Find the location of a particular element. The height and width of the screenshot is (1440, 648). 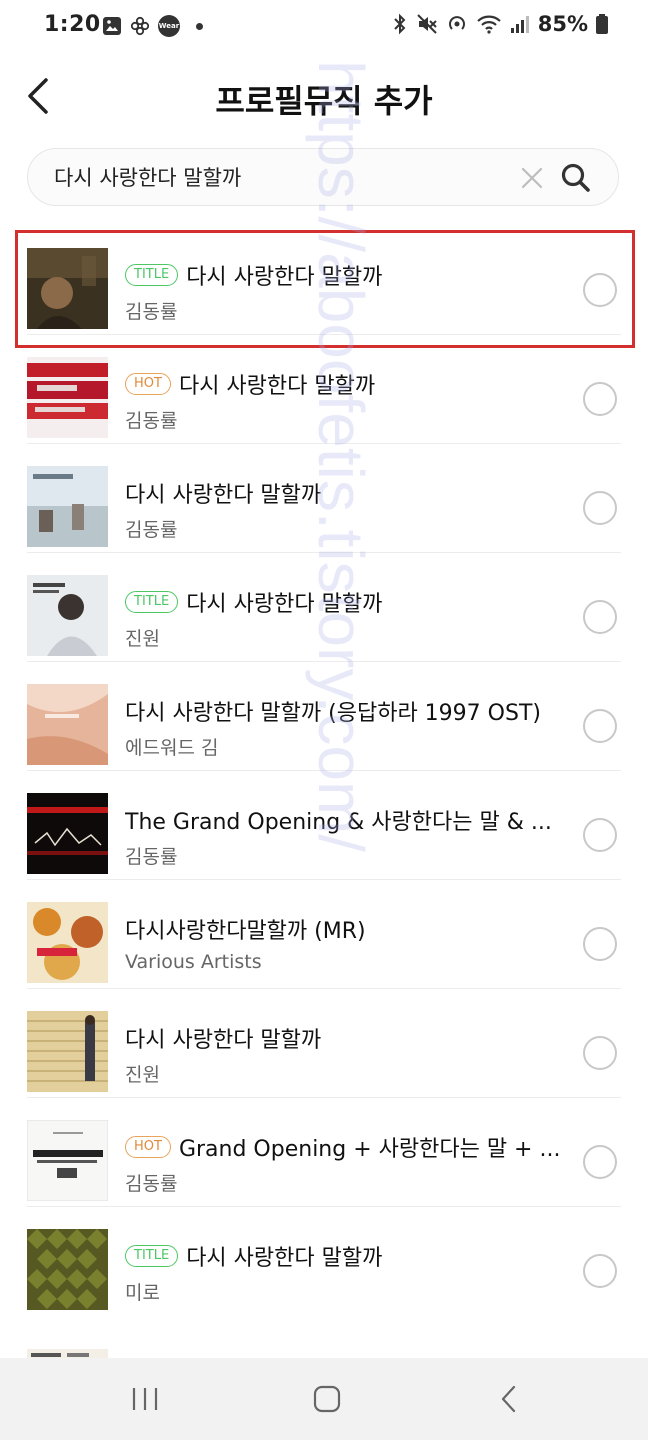

song-row: TITLE 다시 사랑한다 말할까 미로 is located at coordinates (324, 1261).